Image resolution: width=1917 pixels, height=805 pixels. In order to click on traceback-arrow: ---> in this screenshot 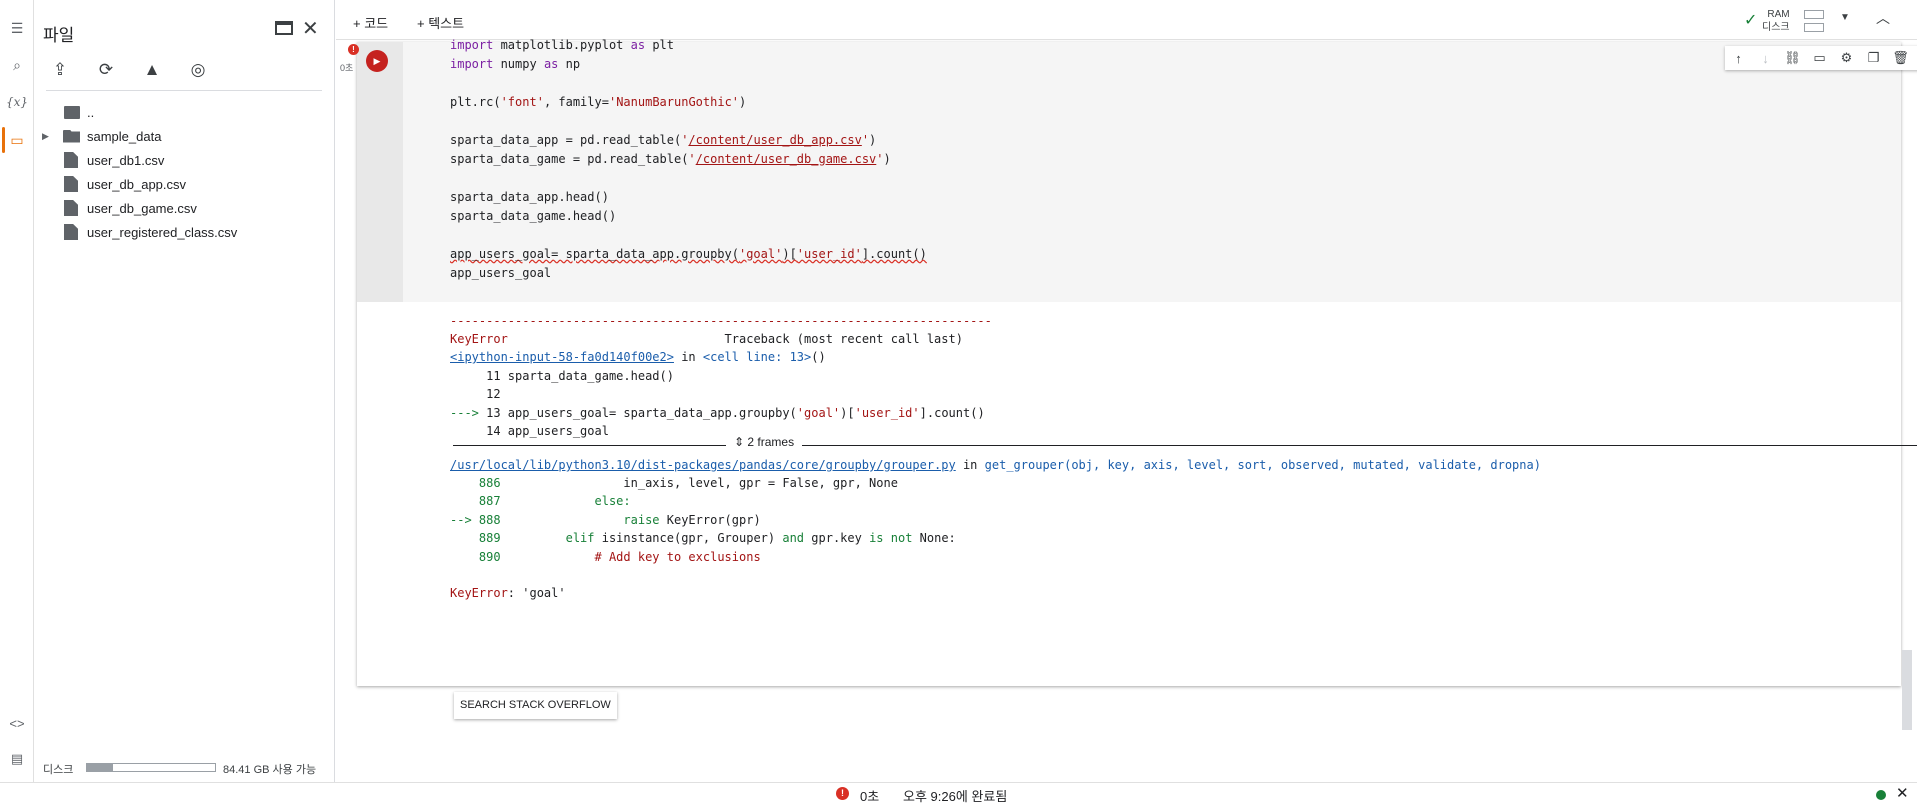, I will do `click(468, 413)`.